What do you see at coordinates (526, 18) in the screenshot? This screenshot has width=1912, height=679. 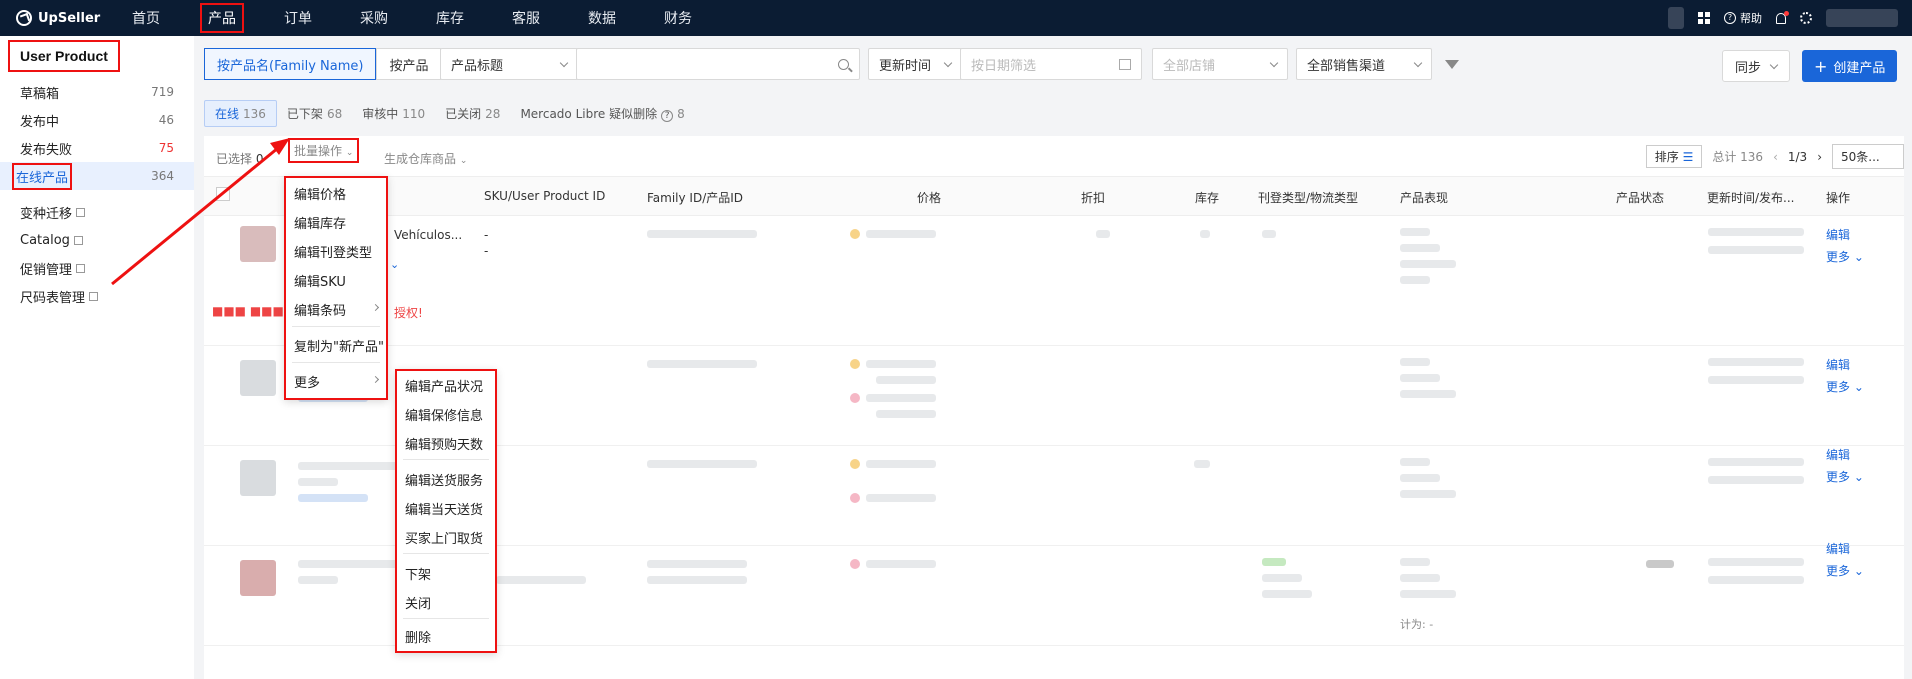 I see `nav-service: 客服` at bounding box center [526, 18].